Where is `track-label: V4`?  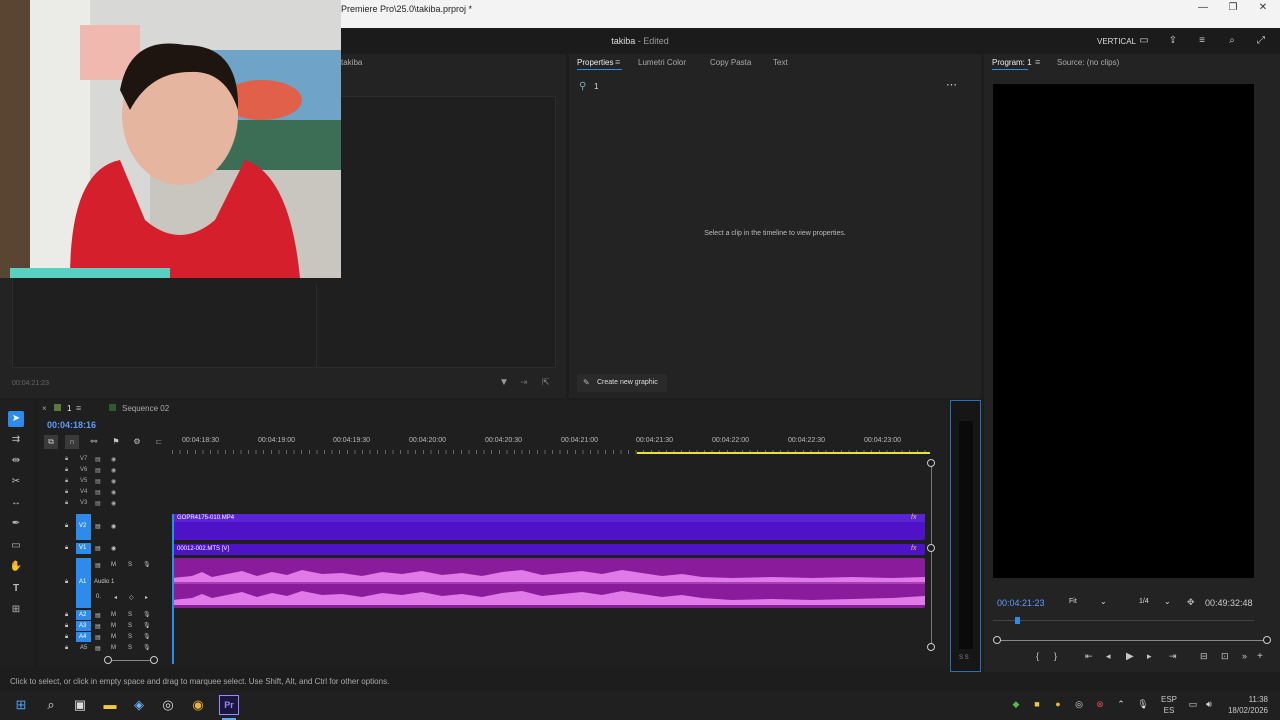 track-label: V4 is located at coordinates (83, 492).